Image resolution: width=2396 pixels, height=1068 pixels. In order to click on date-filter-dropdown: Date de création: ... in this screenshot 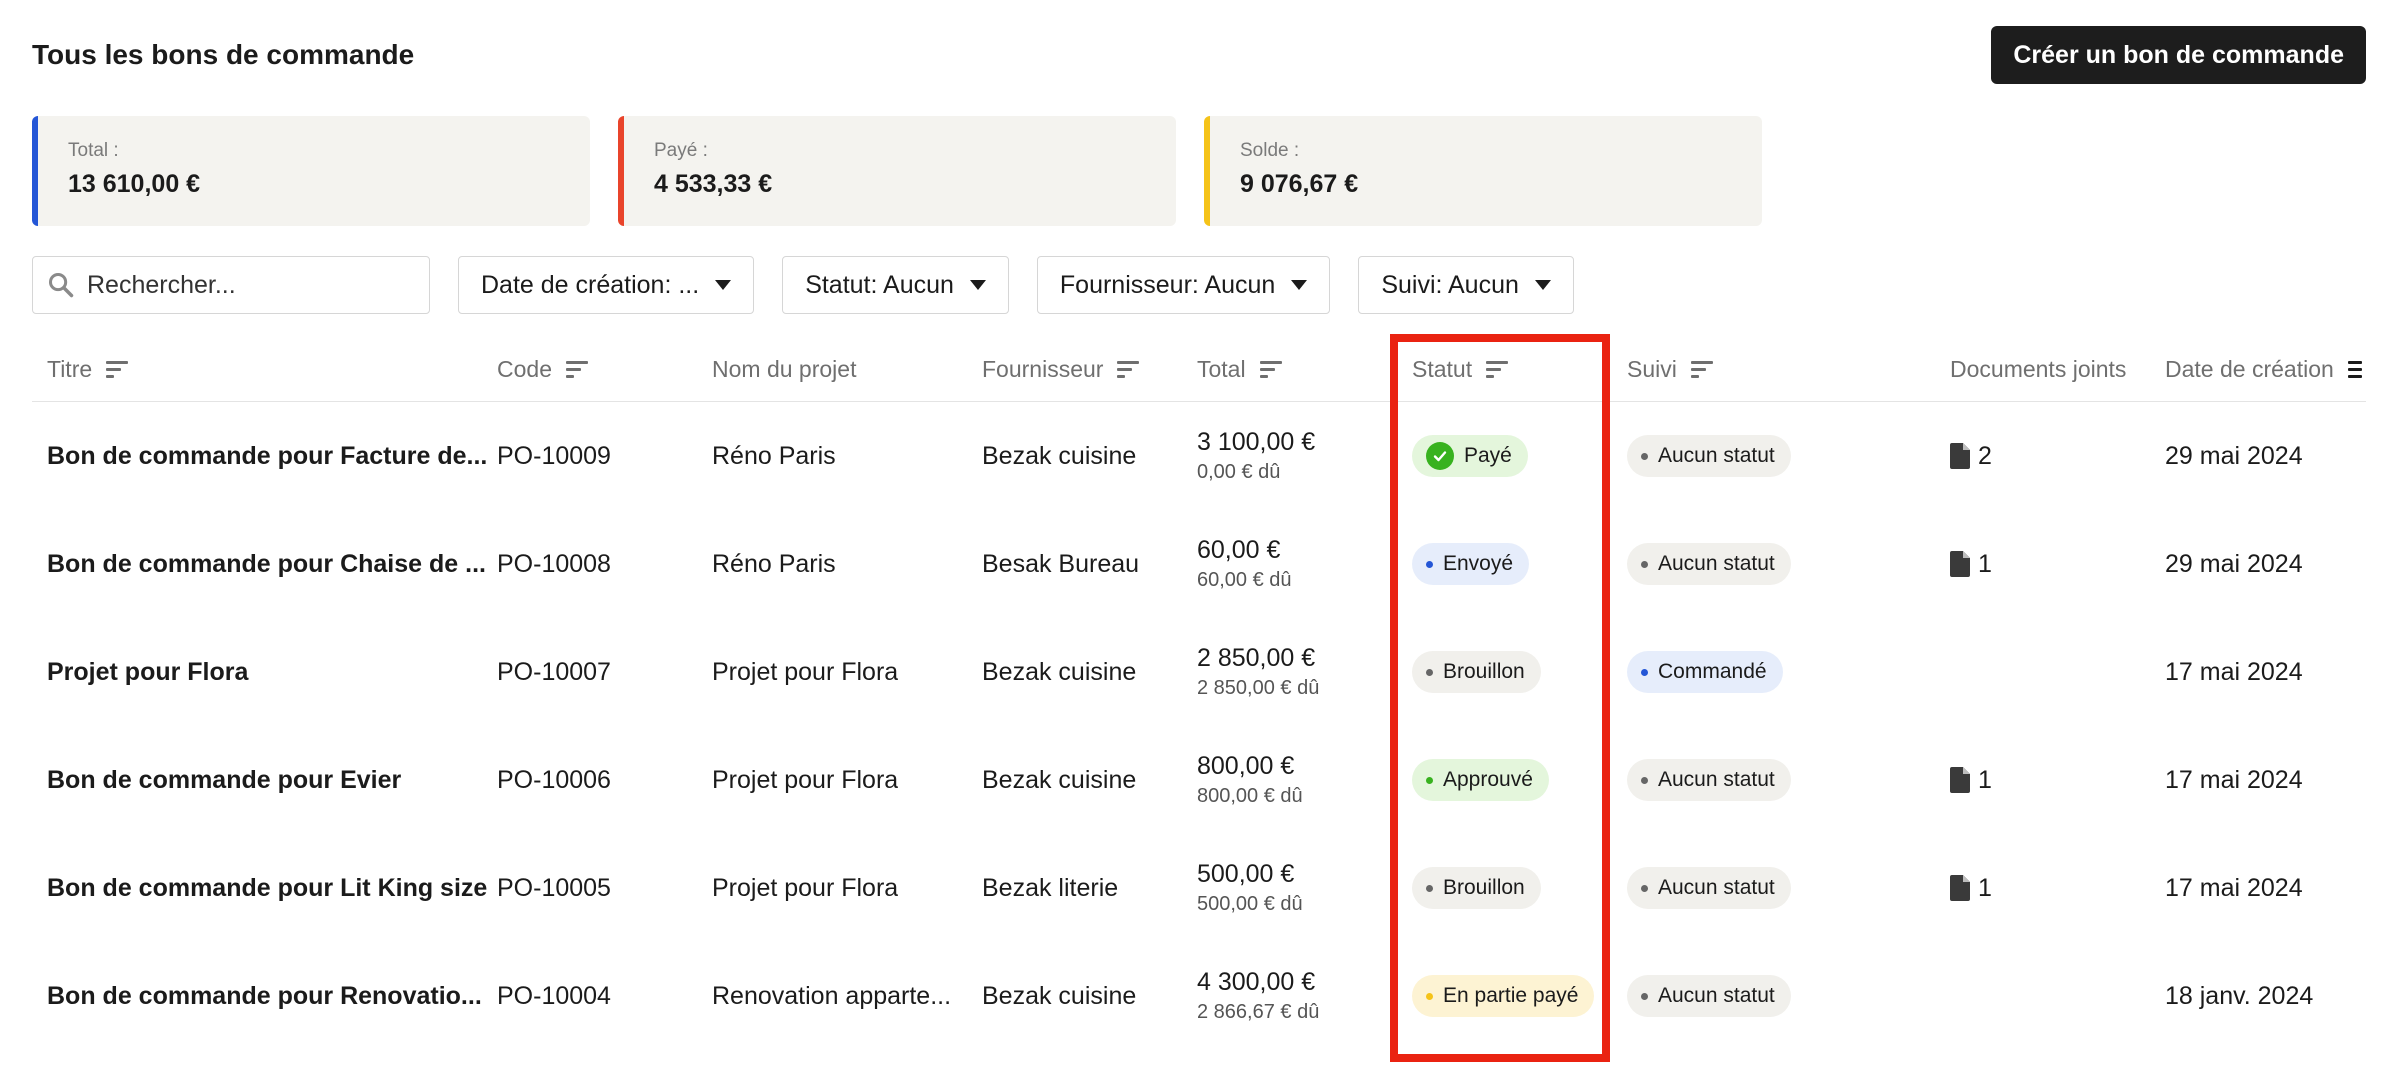, I will do `click(606, 285)`.